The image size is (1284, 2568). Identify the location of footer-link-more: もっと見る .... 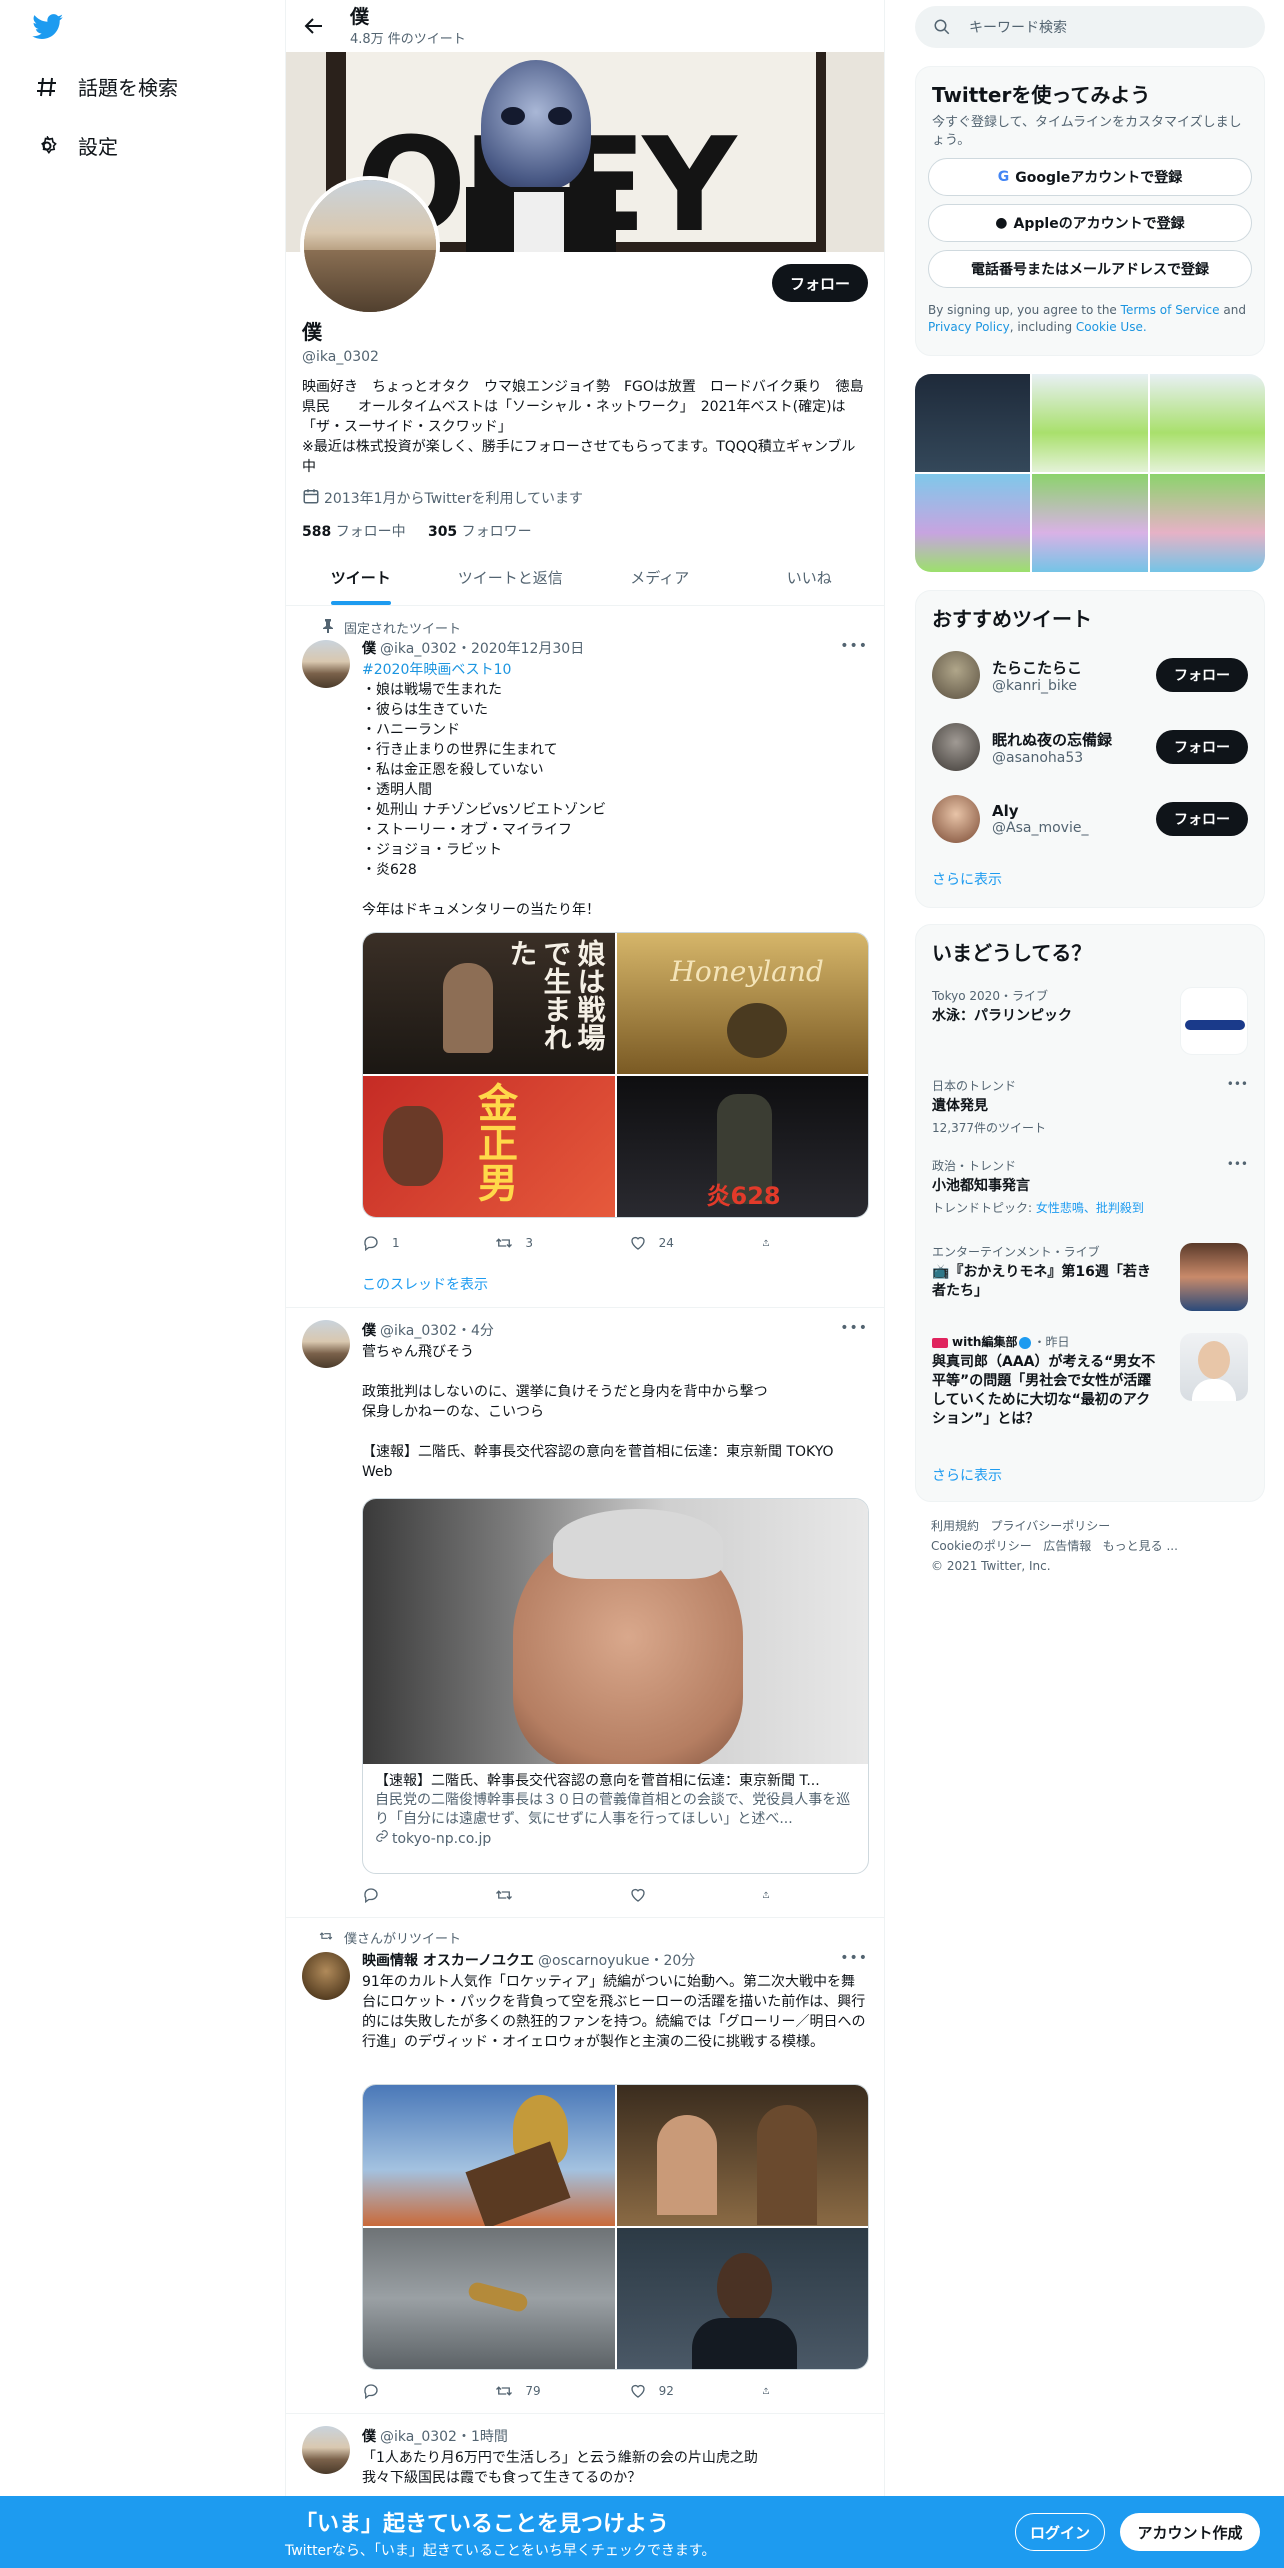
(1140, 1546).